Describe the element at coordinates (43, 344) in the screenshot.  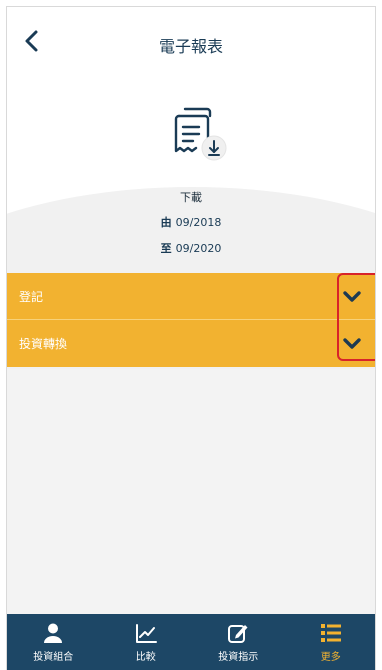
I see `accordion-item-label: 投資轉換` at that location.